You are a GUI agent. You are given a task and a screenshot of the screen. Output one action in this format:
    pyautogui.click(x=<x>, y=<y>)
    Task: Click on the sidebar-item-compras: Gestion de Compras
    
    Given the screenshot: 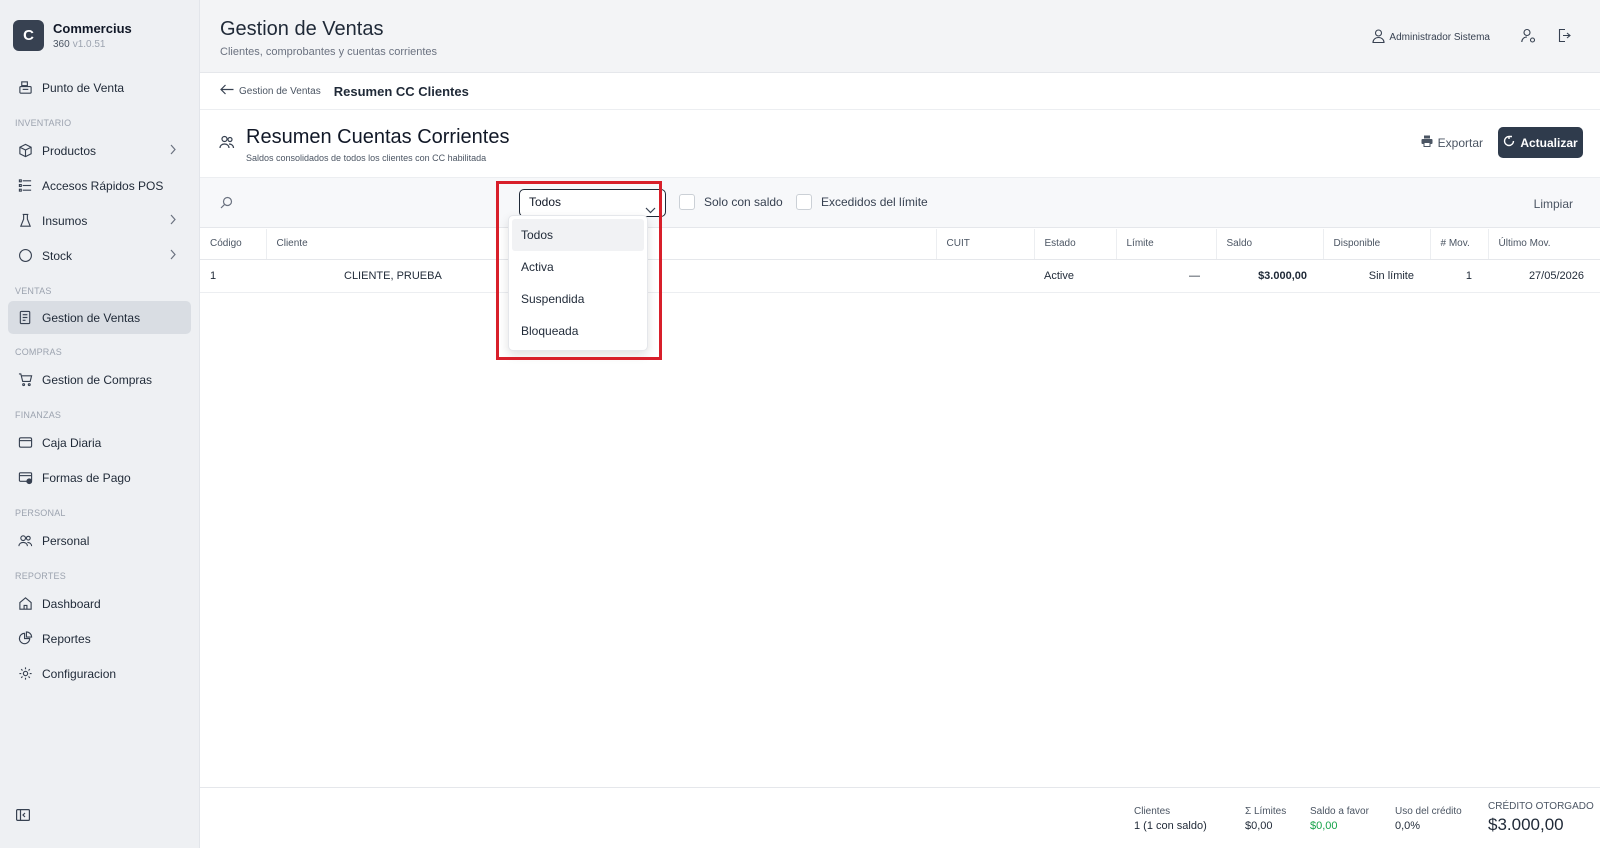 What is the action you would take?
    pyautogui.click(x=99, y=379)
    